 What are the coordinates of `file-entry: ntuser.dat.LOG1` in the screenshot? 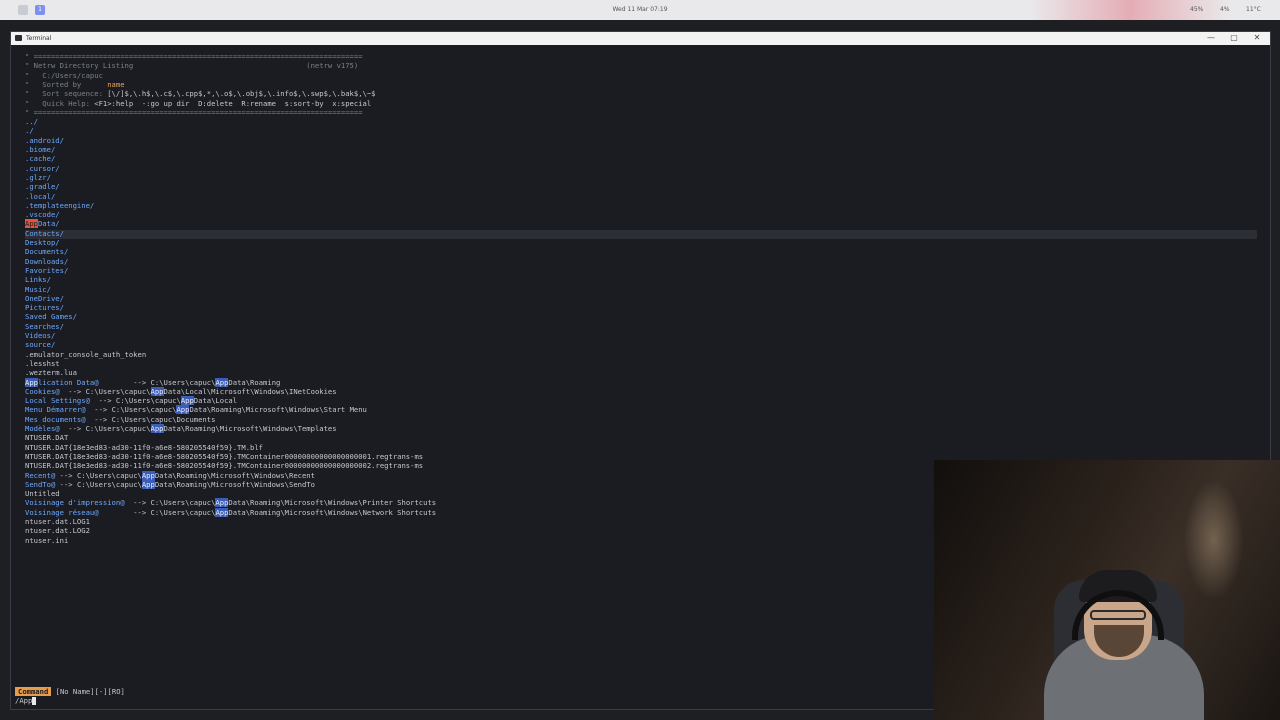 It's located at (57, 521).